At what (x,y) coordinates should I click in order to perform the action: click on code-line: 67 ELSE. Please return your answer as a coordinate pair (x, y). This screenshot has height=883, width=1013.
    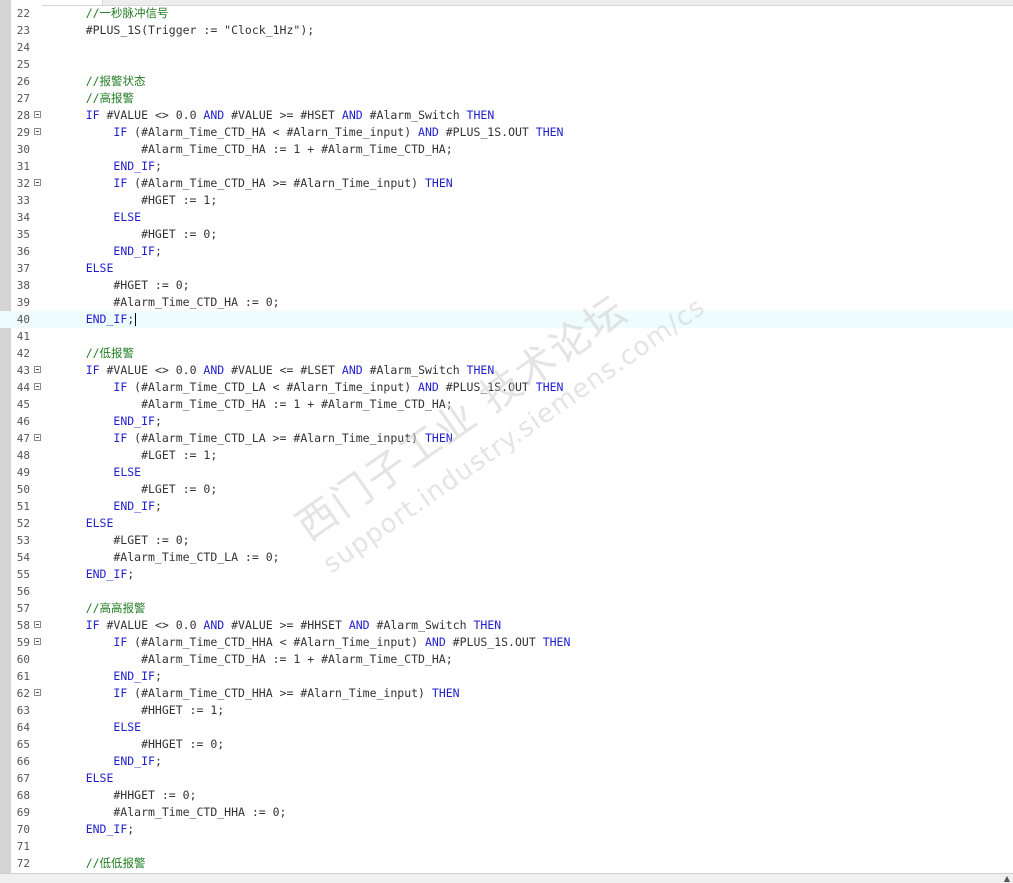
    Looking at the image, I should click on (506, 778).